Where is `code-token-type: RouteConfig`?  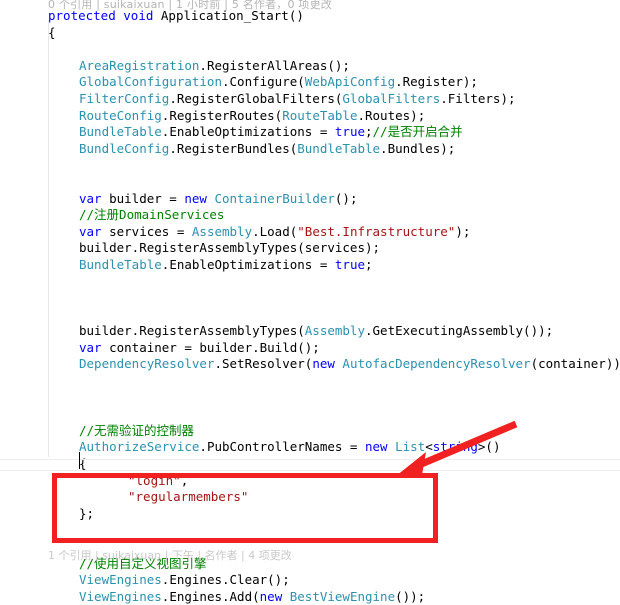 code-token-type: RouteConfig is located at coordinates (120, 115).